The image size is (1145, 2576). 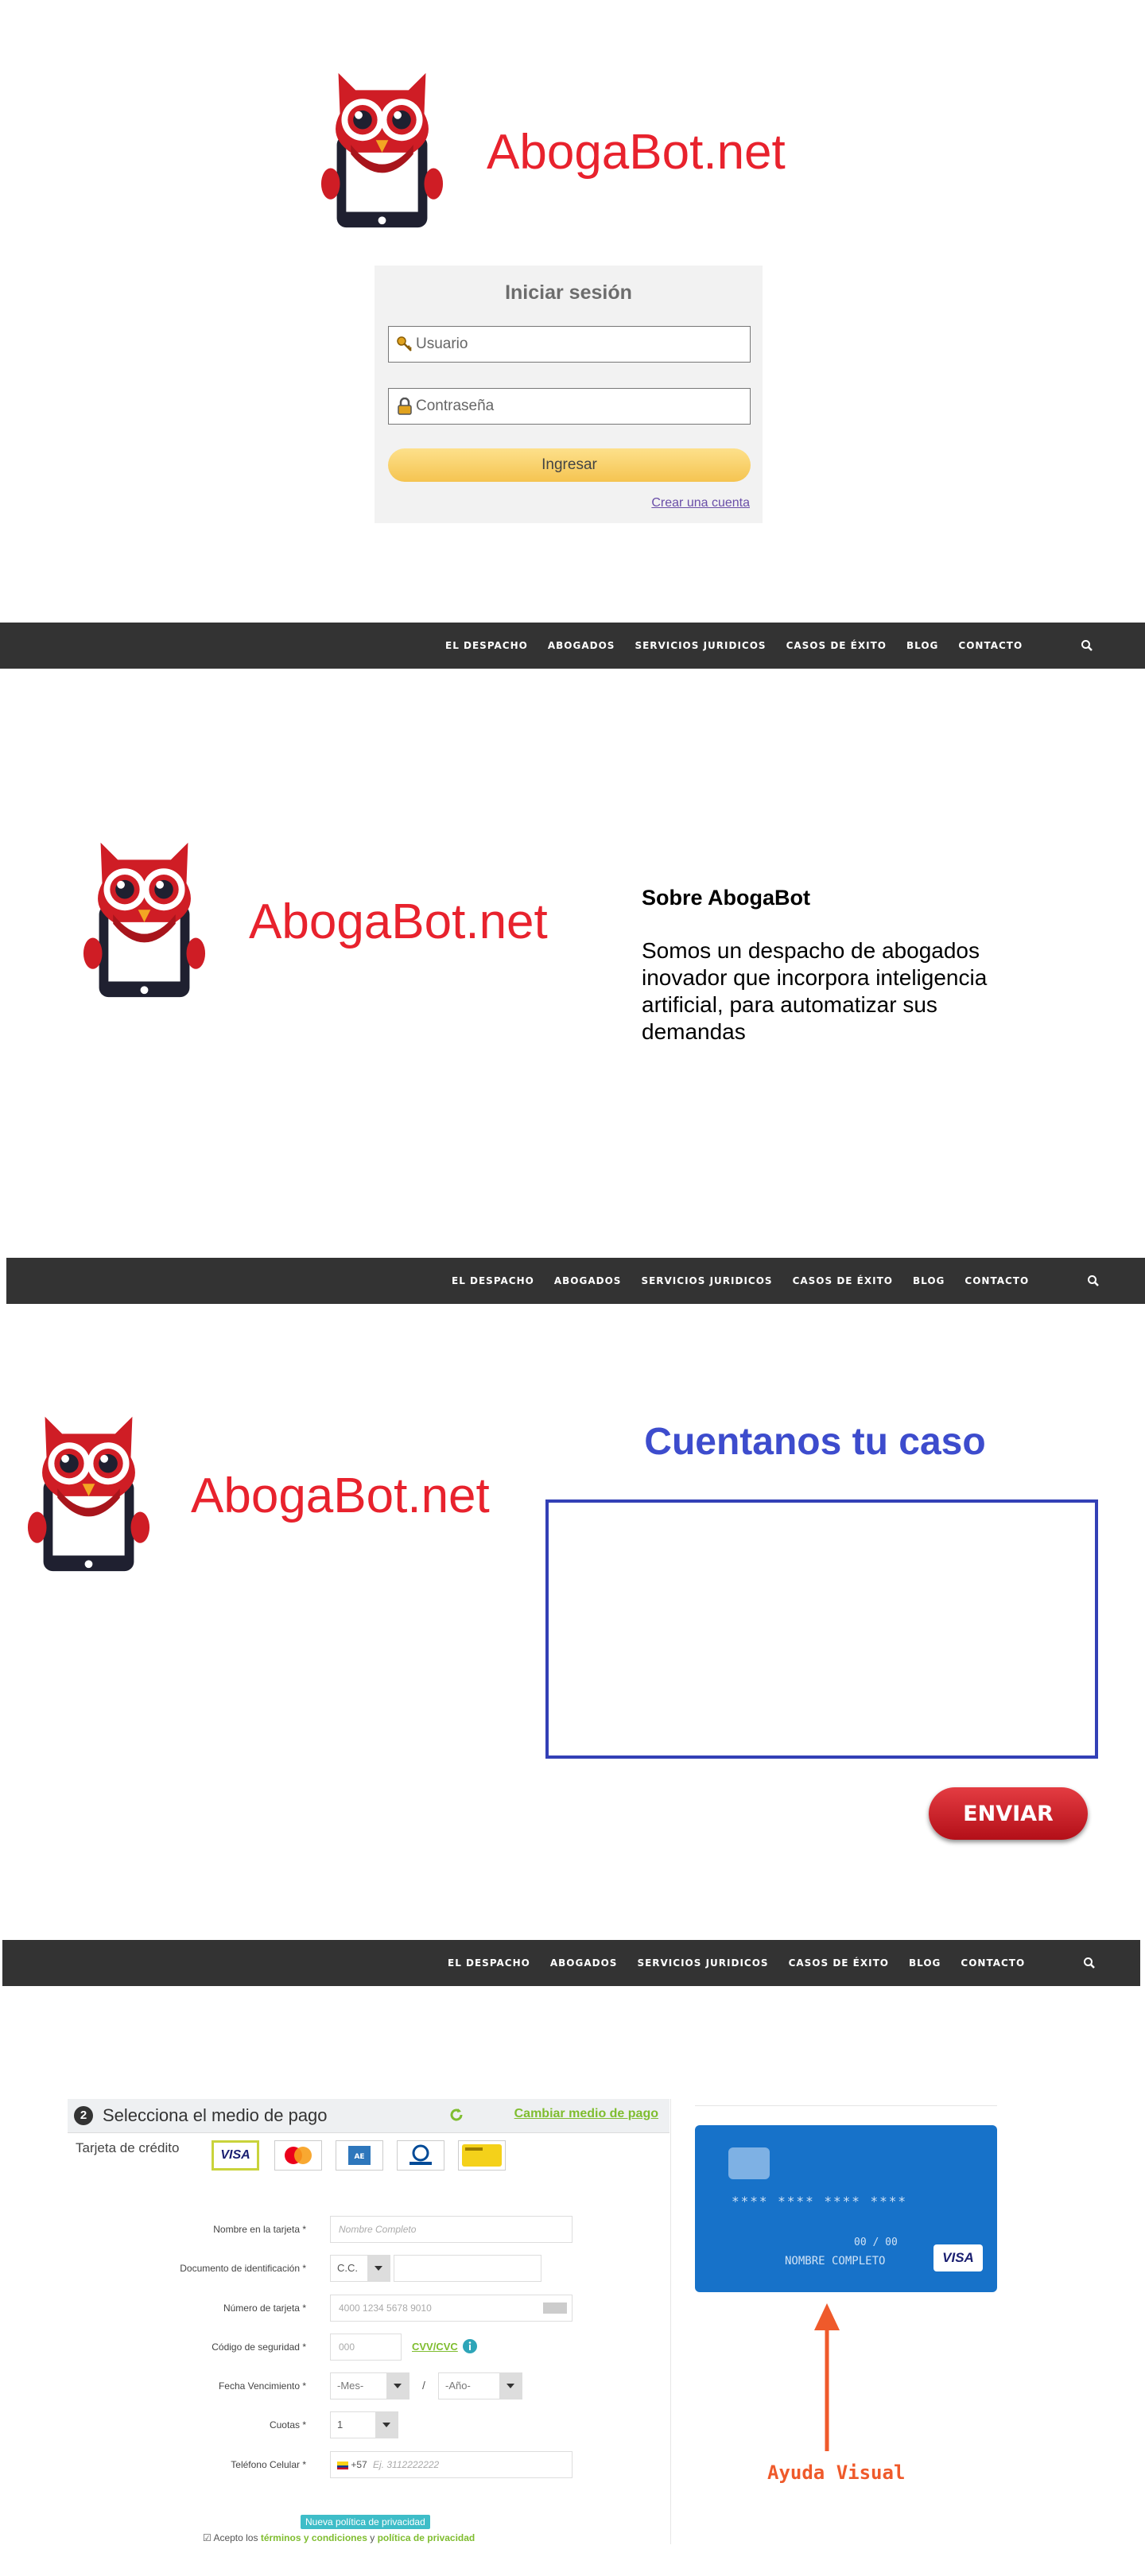 I want to click on login-button: Ingresar, so click(x=569, y=465).